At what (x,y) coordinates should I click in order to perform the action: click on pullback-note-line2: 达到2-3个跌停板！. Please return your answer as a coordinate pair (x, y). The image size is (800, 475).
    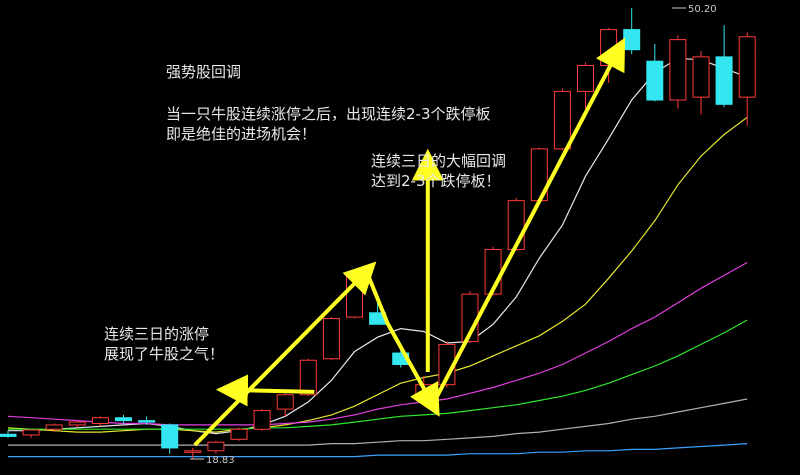
    Looking at the image, I should click on (436, 181).